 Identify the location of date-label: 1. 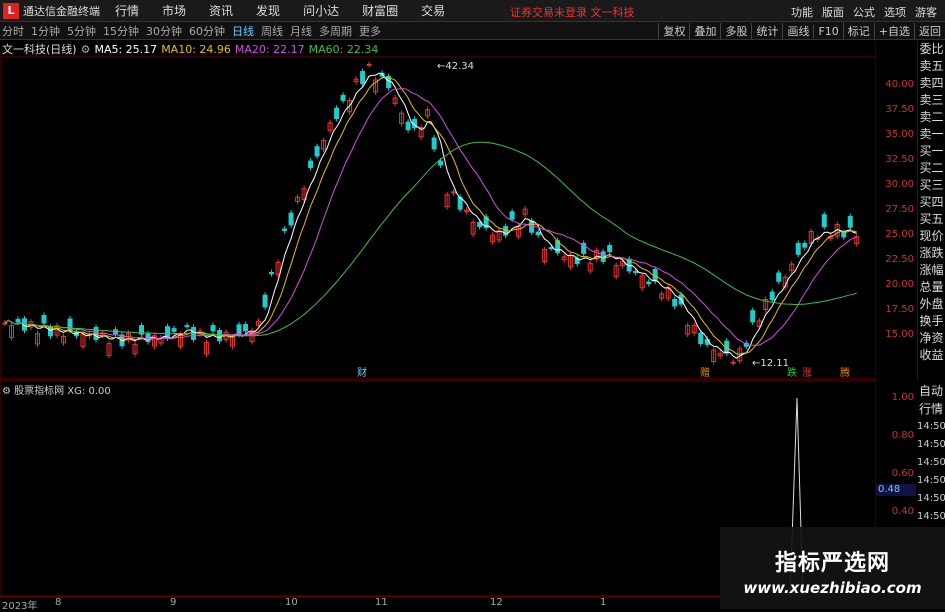
(603, 602).